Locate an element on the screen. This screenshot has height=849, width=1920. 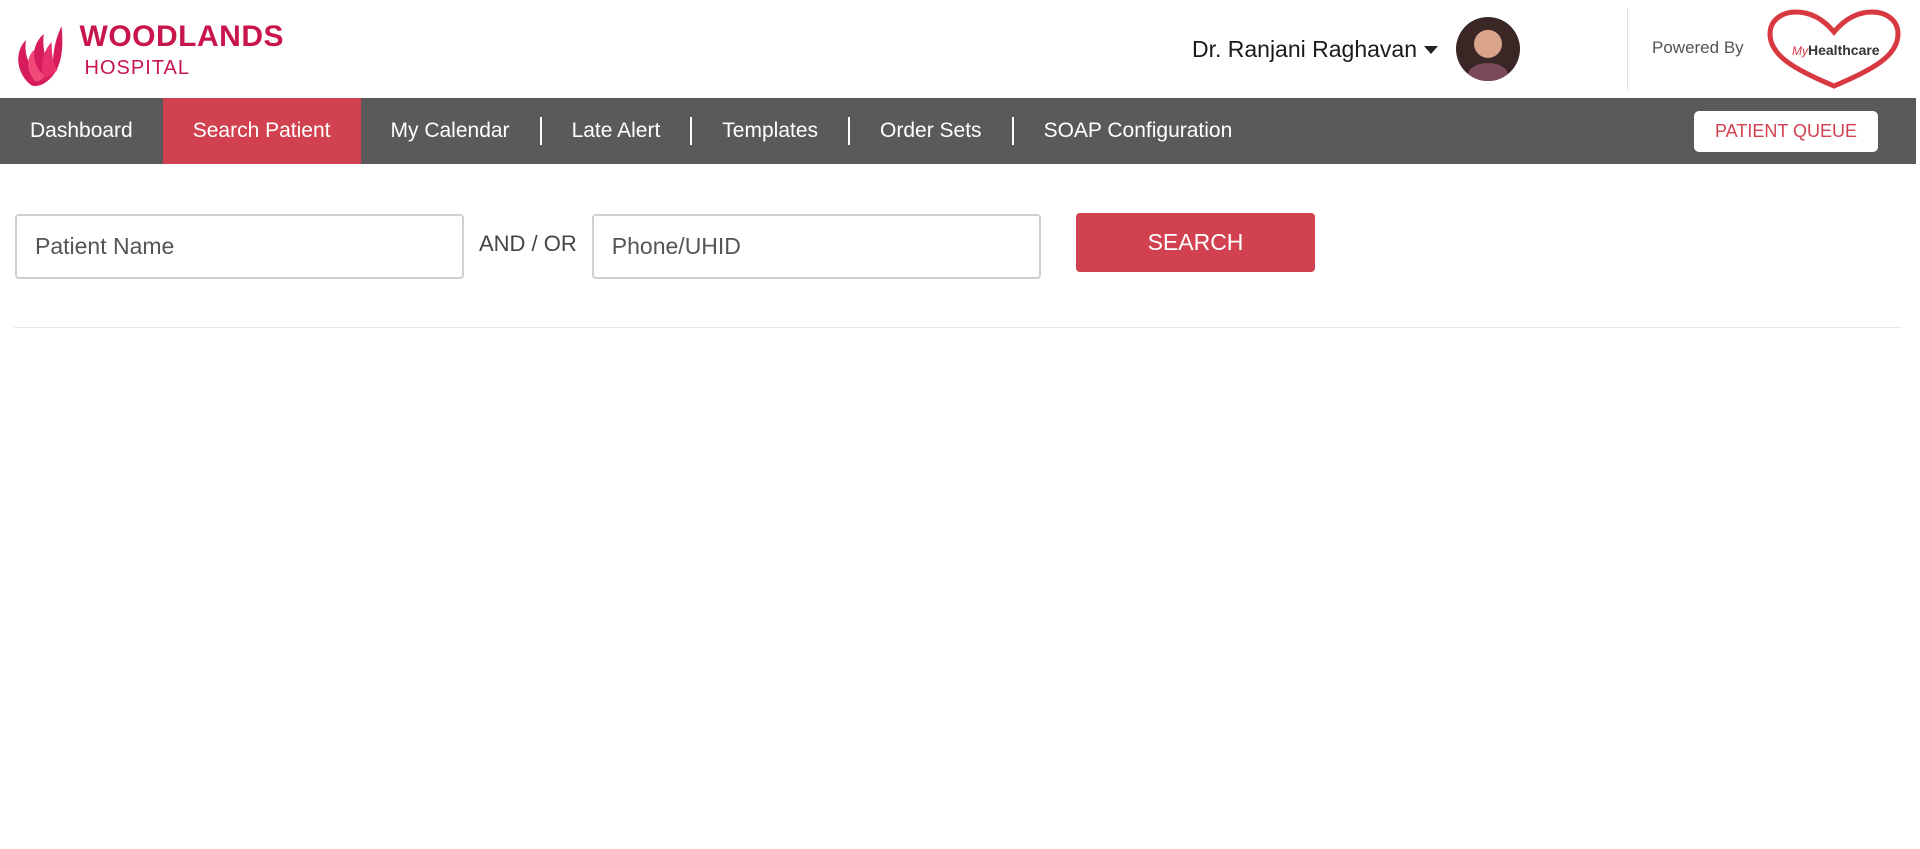
partner-logo-text: MyHealthcare is located at coordinates (1836, 50).